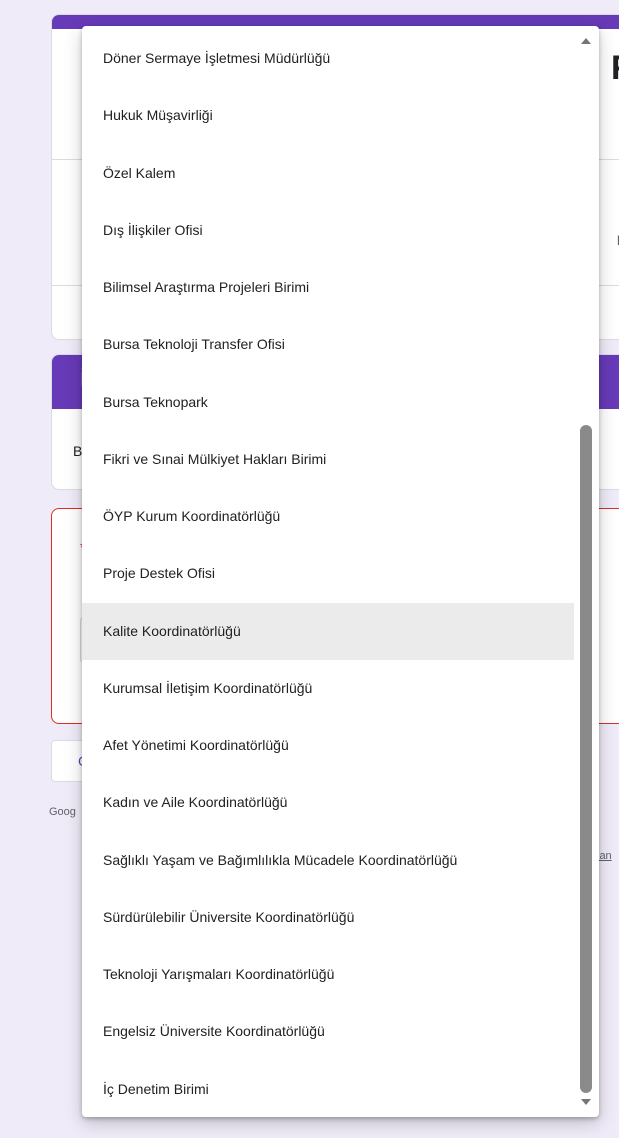  What do you see at coordinates (586, 759) in the screenshot?
I see `scrollbar-thumb` at bounding box center [586, 759].